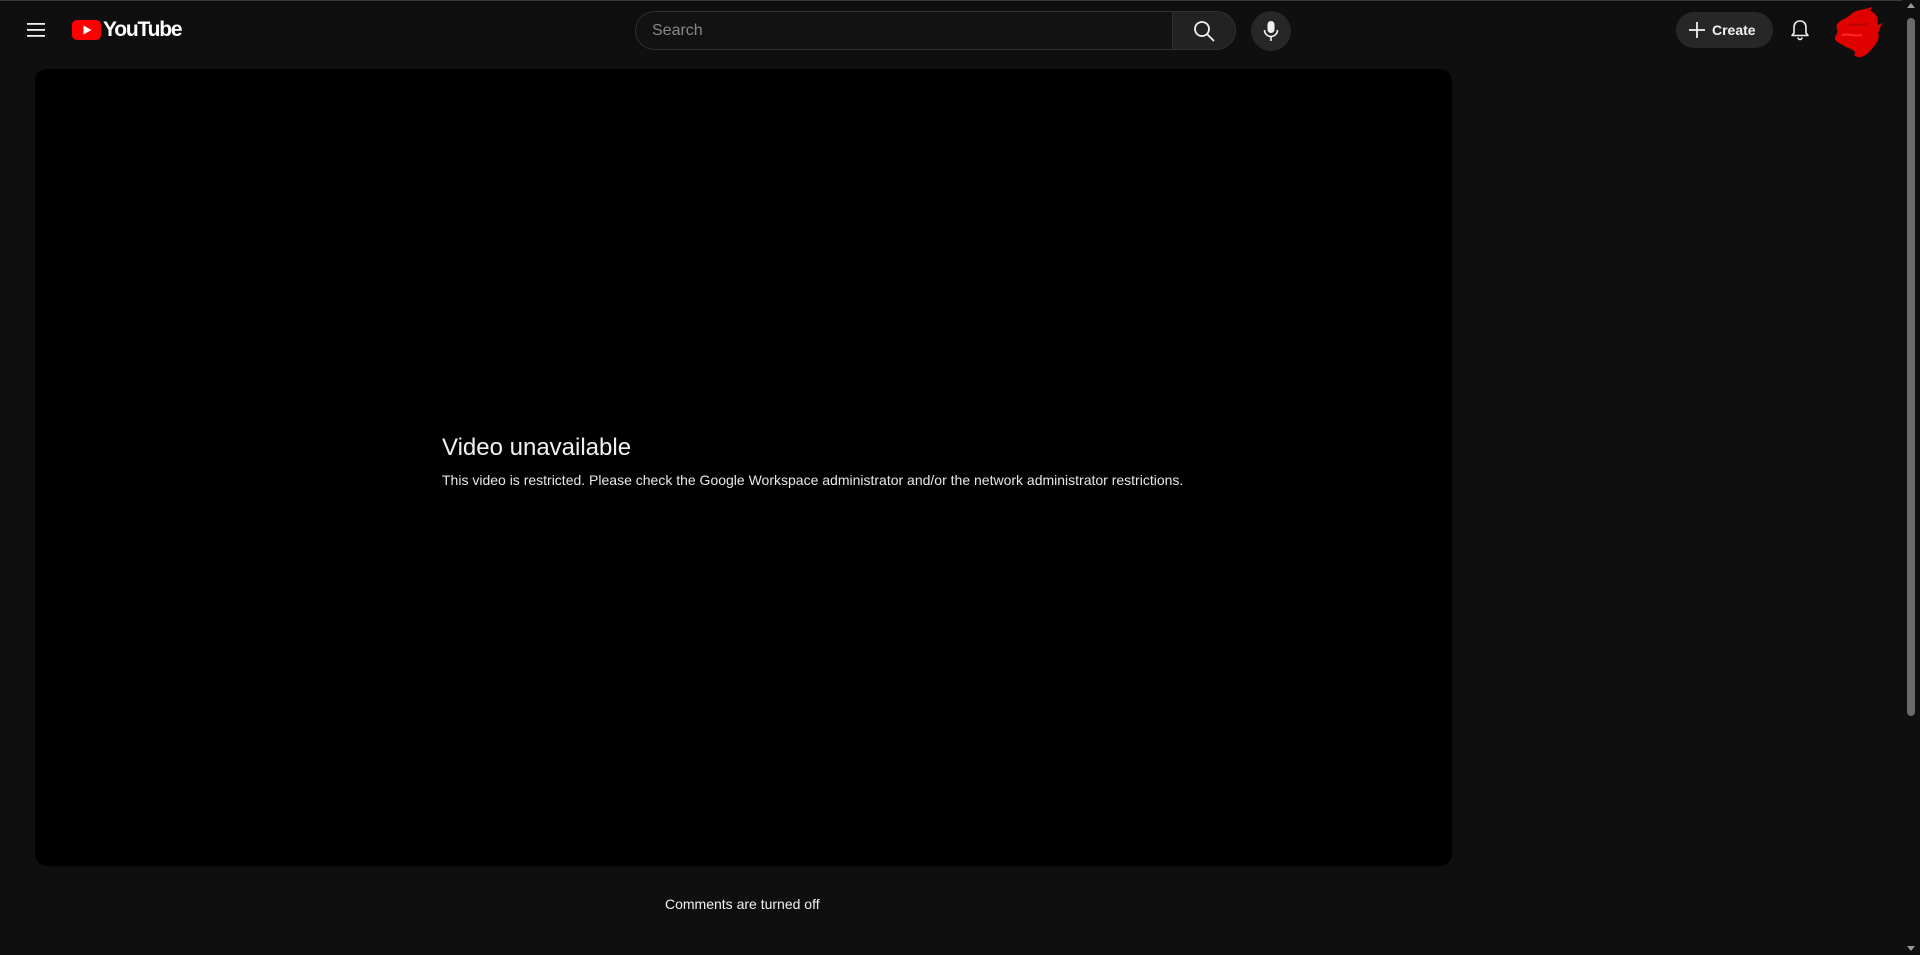  Describe the element at coordinates (143, 29) in the screenshot. I see `logo-wordmark: YouTube` at that location.